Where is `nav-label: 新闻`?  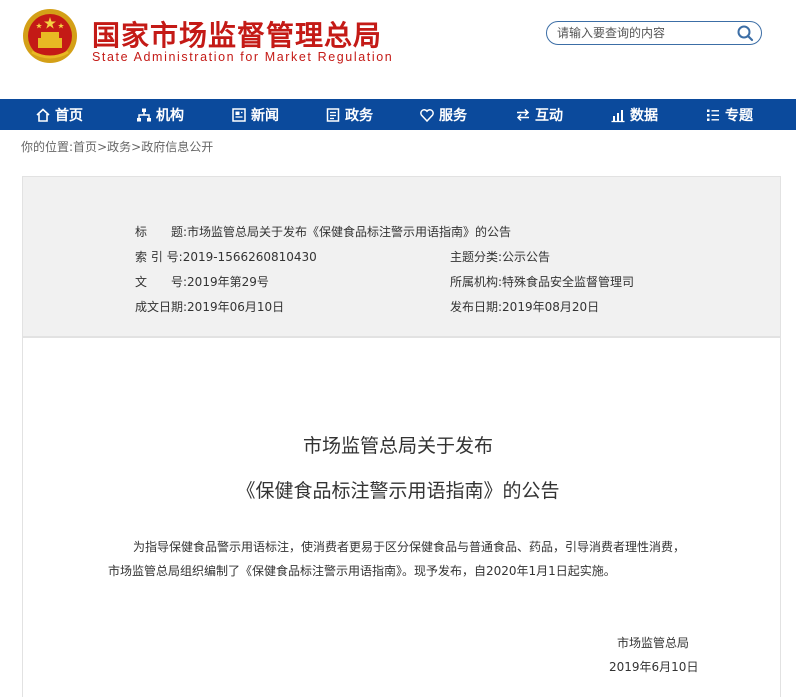
nav-label: 新闻 is located at coordinates (265, 115).